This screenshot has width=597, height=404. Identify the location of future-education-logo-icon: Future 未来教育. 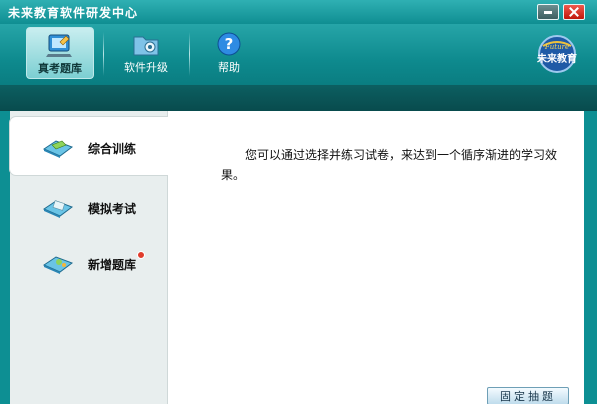
(556, 54).